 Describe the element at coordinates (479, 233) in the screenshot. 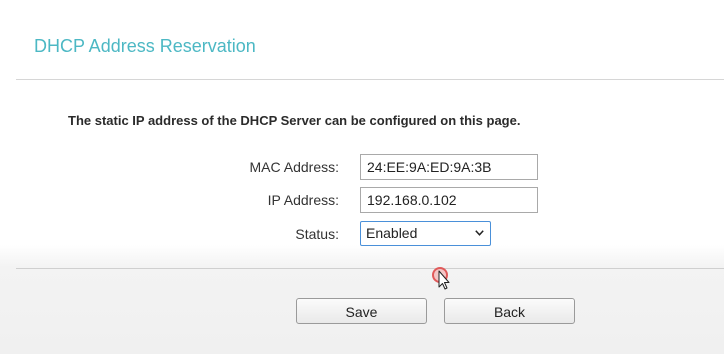

I see `chevron-down-icon` at that location.